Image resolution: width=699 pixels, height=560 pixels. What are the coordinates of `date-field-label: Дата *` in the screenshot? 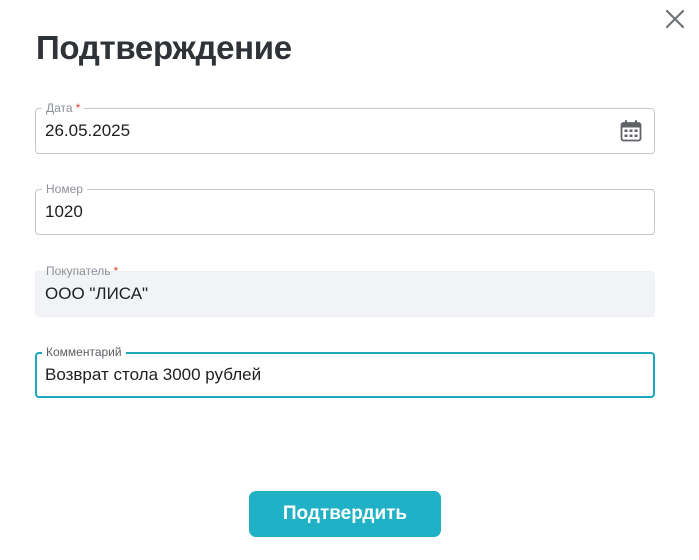 It's located at (63, 108).